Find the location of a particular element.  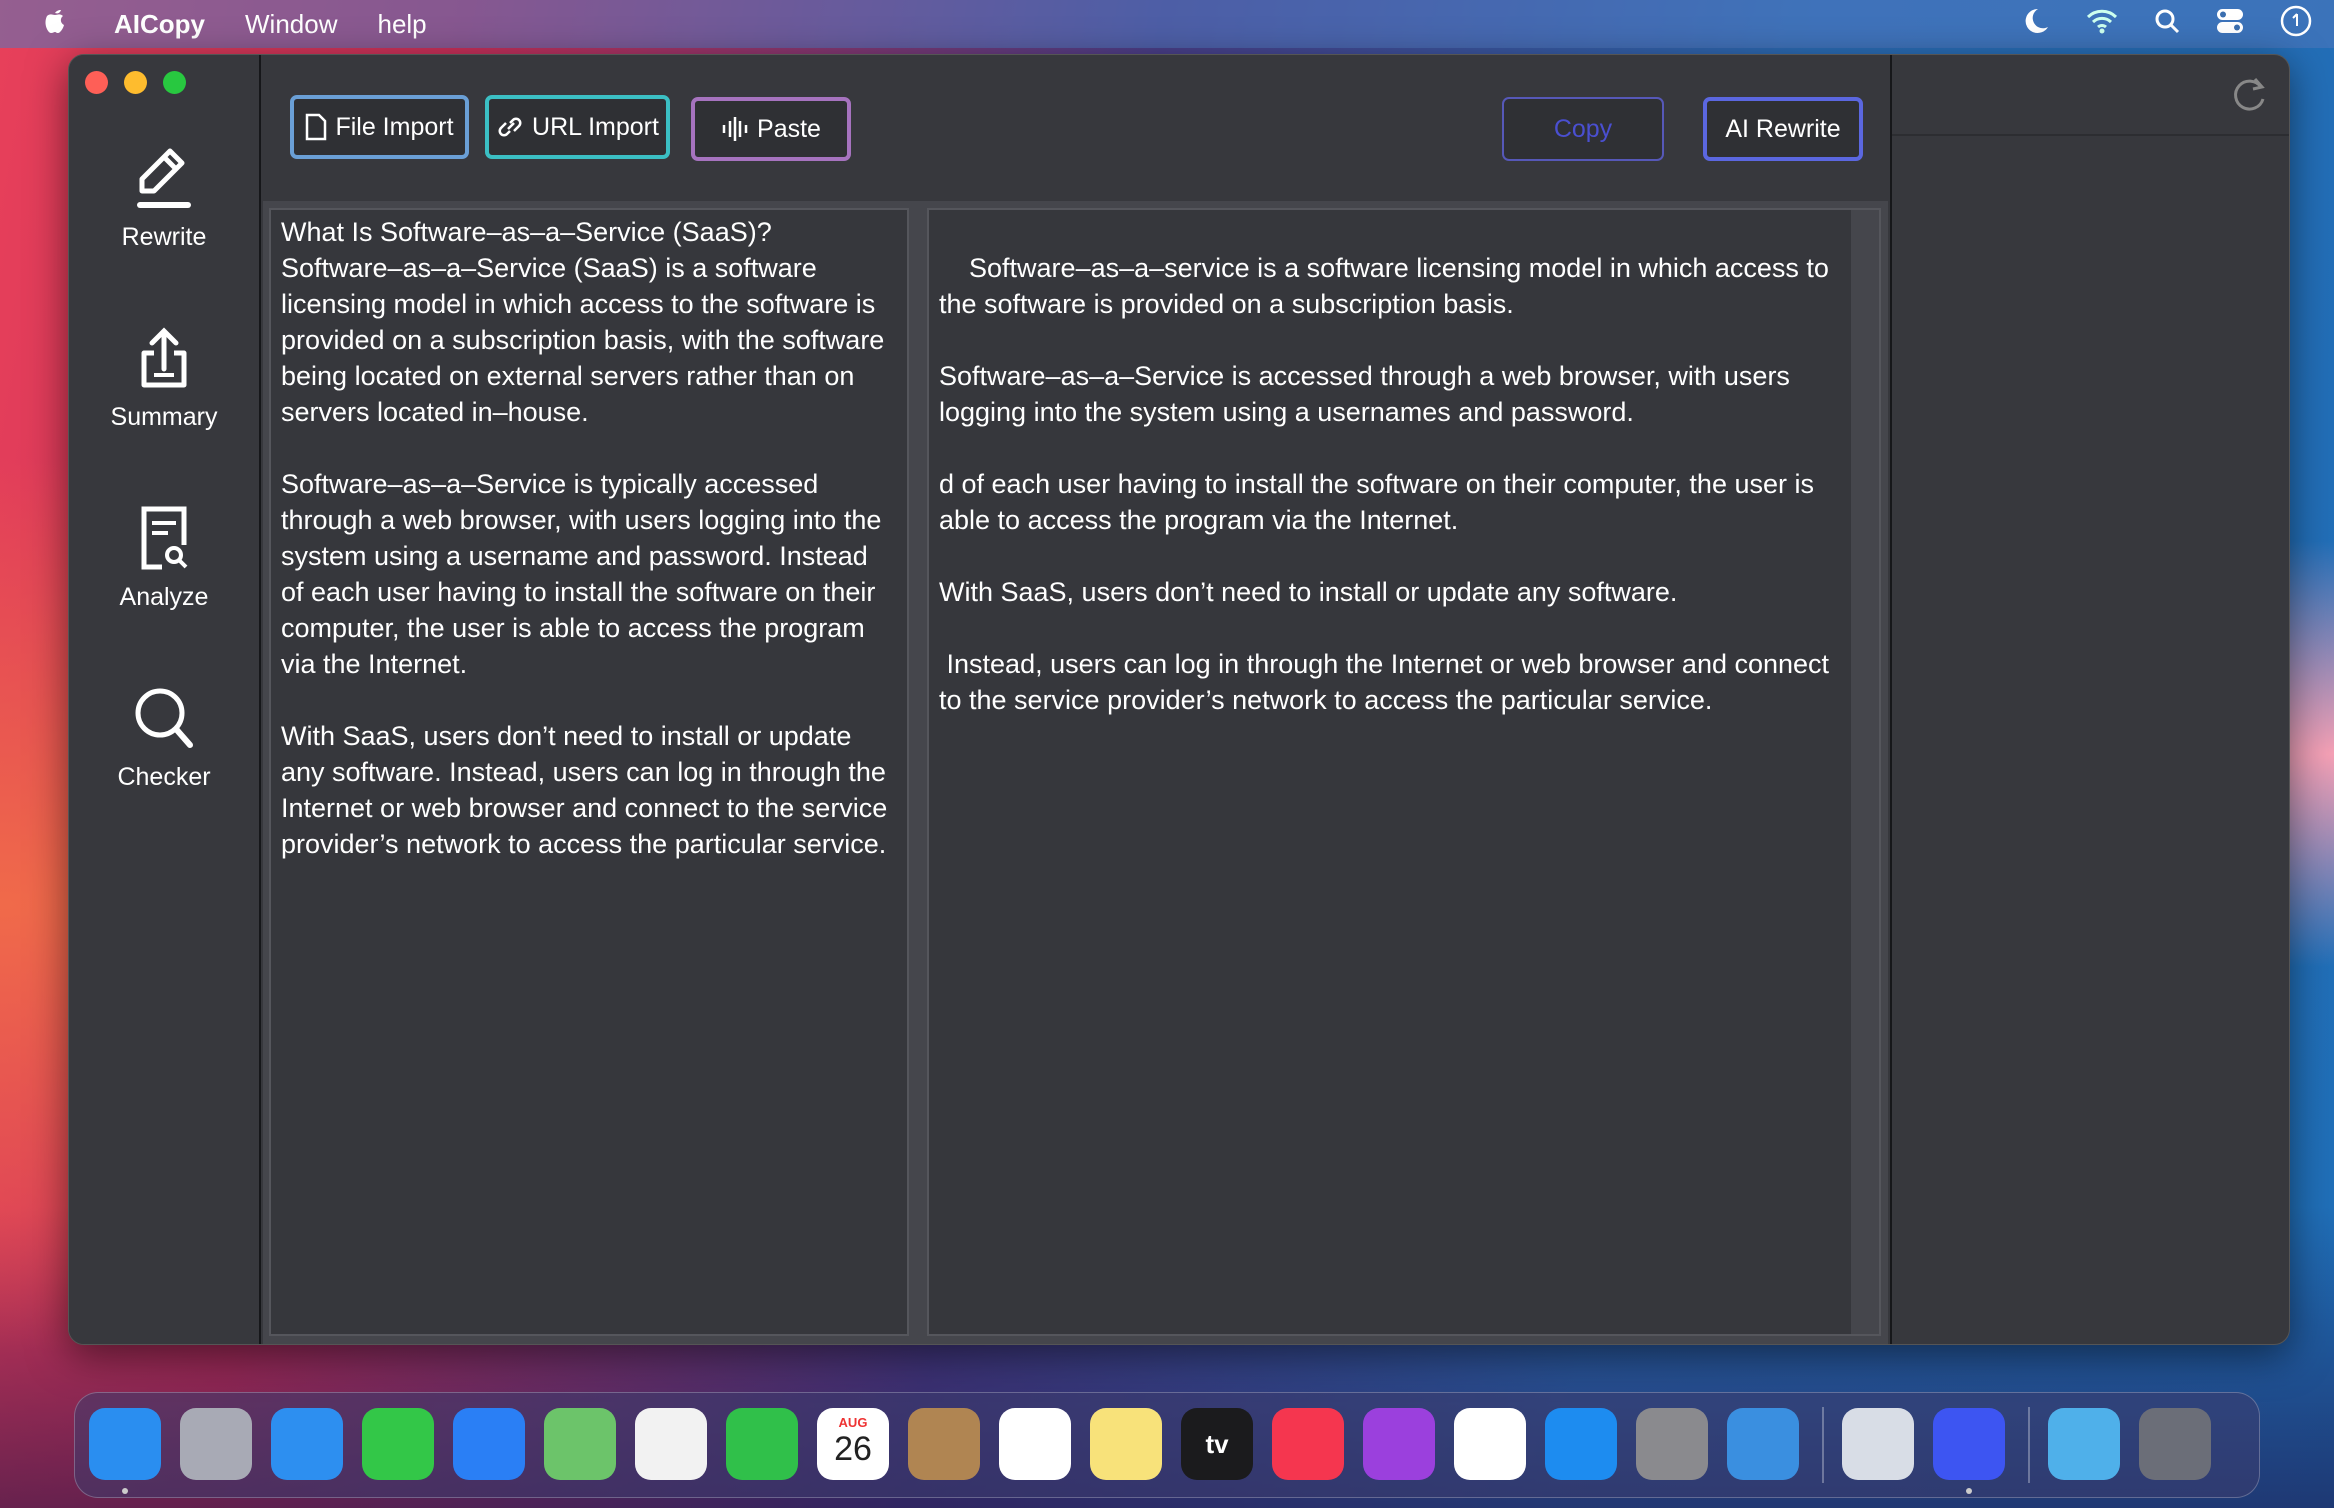

sidebar: Rewrite Summary Analyze Checker is located at coordinates (165, 699).